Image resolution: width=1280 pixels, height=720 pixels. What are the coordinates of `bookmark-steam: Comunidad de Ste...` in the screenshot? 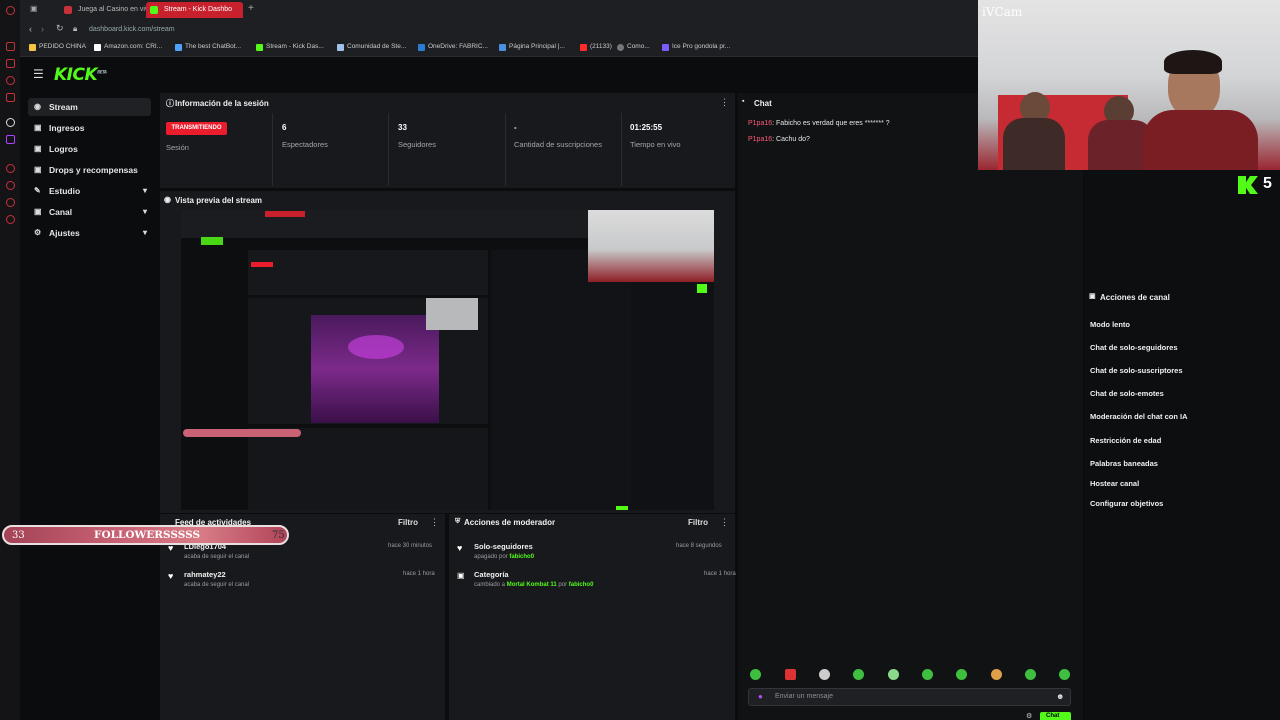 It's located at (371, 47).